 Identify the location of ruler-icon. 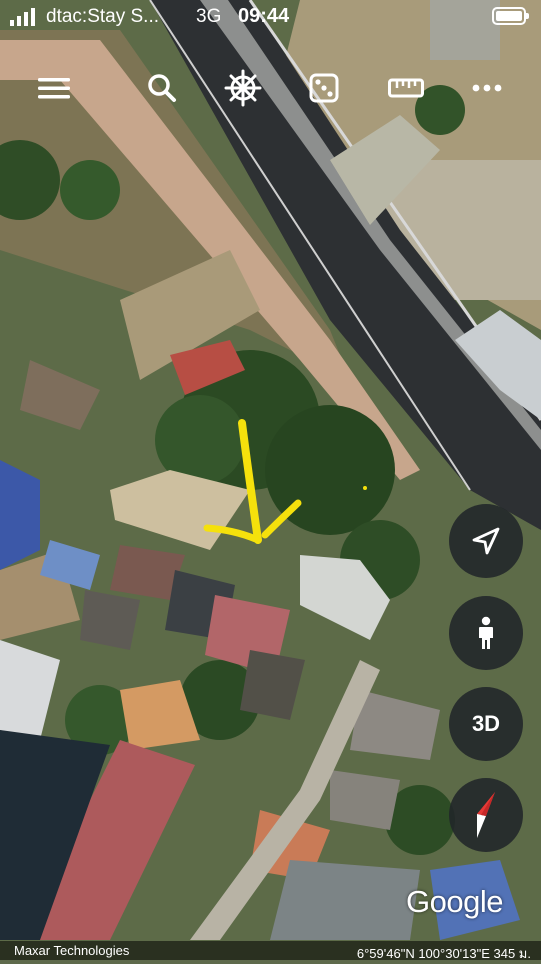
(406, 88).